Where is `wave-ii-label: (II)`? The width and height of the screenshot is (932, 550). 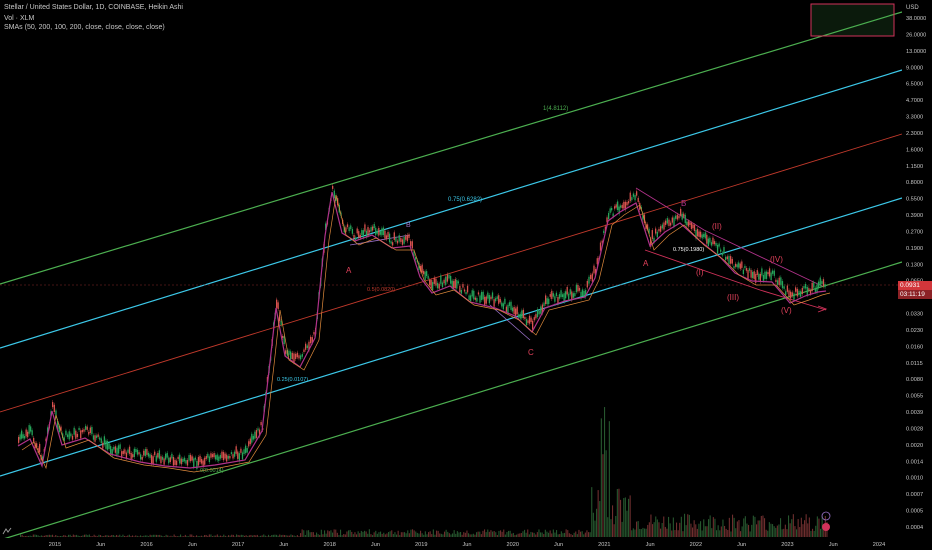
wave-ii-label: (II) is located at coordinates (717, 226).